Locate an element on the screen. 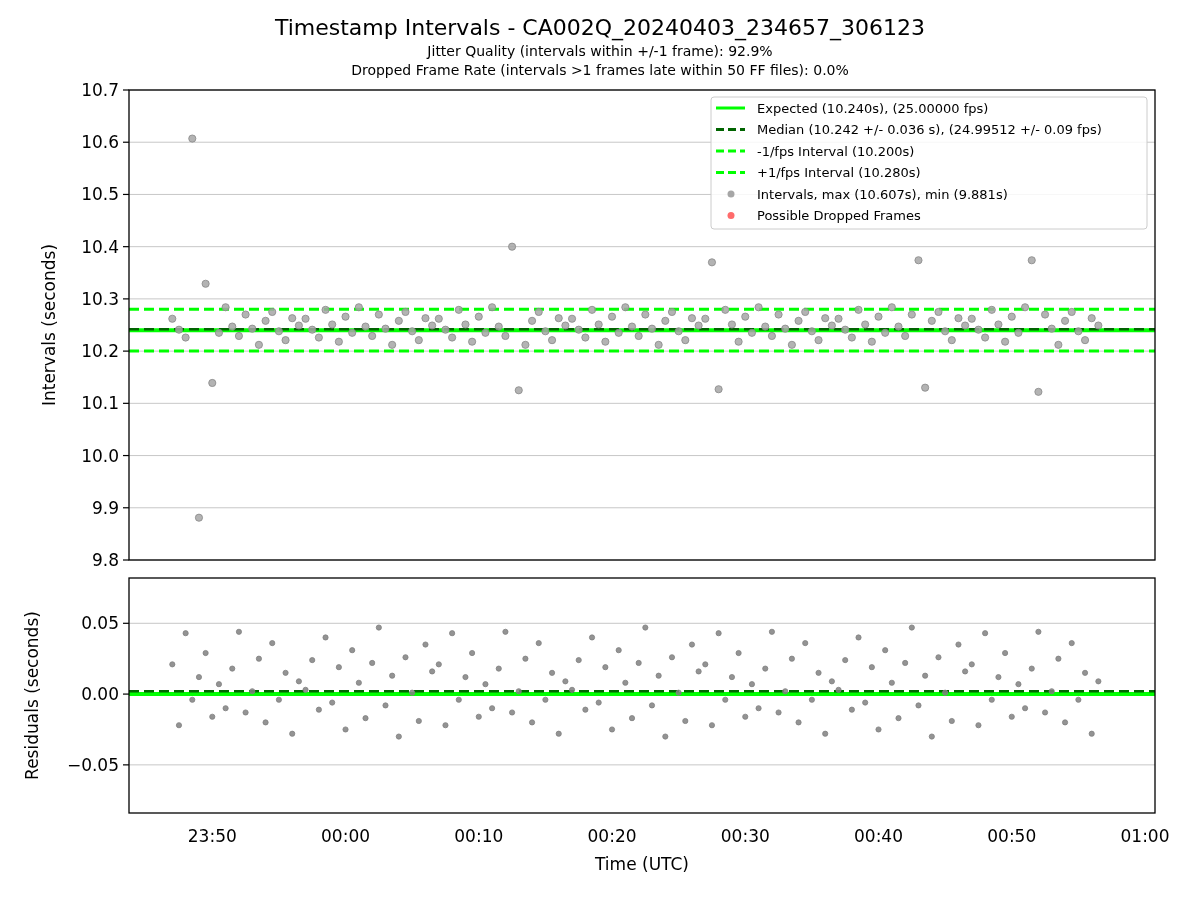  axis-title: Residuals (seconds) is located at coordinates (32, 695).